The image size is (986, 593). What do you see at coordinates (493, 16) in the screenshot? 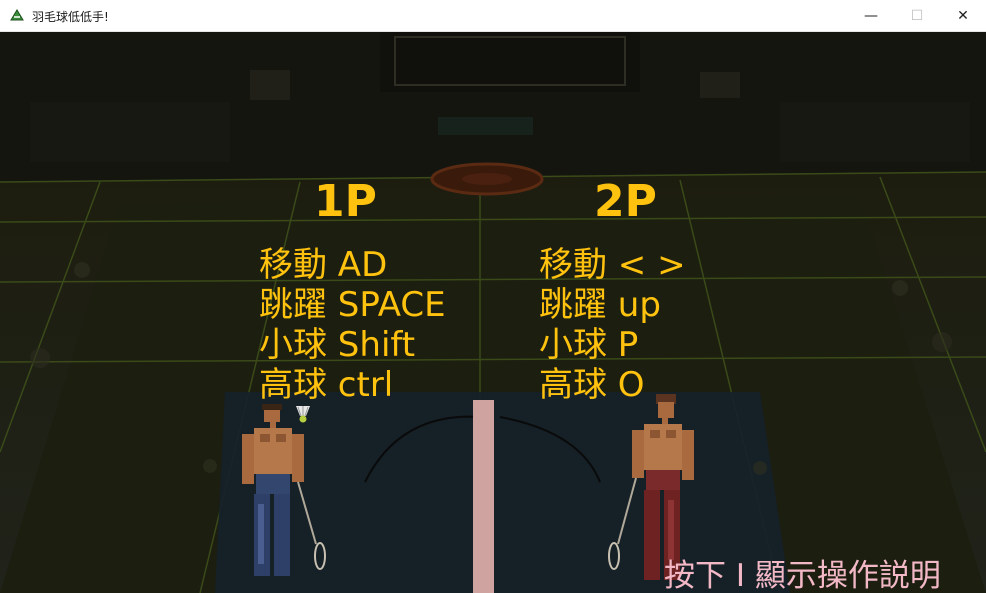
I see `title-bar: 羽毛球低低手! — ☐ ✕` at bounding box center [493, 16].